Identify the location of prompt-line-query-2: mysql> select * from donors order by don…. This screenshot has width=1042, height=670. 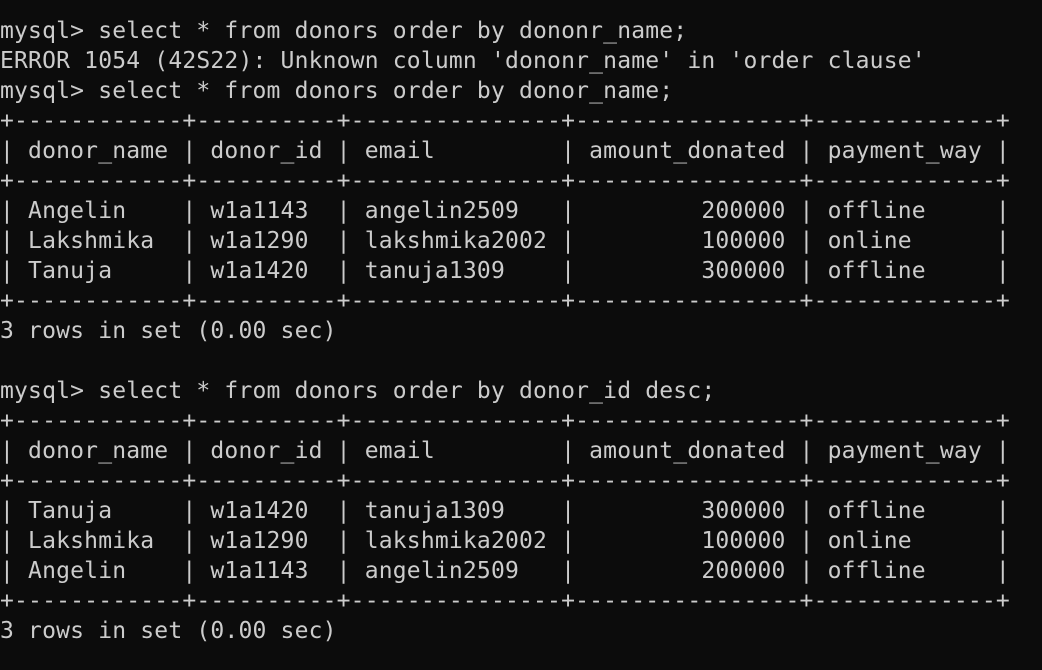
(337, 91).